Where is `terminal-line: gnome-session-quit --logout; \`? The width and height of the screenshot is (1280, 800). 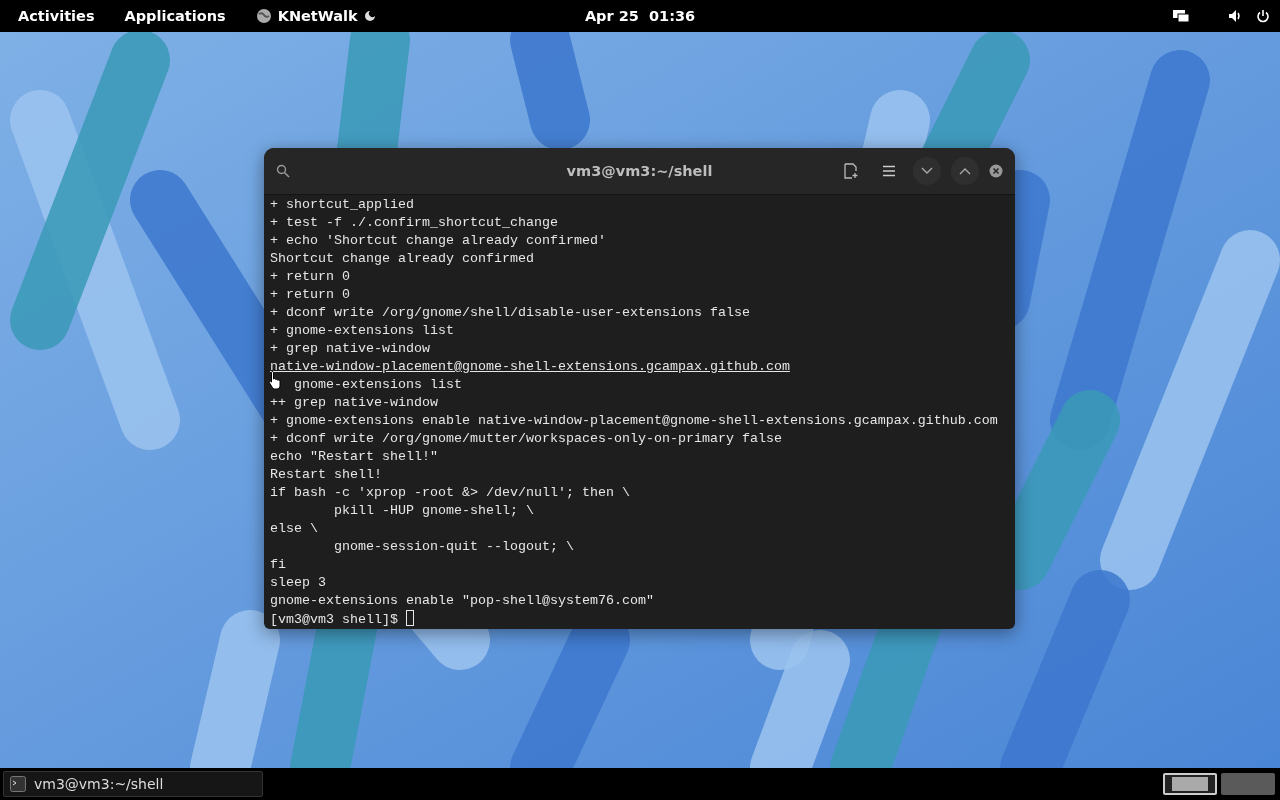 terminal-line: gnome-session-quit --logout; \ is located at coordinates (453, 546).